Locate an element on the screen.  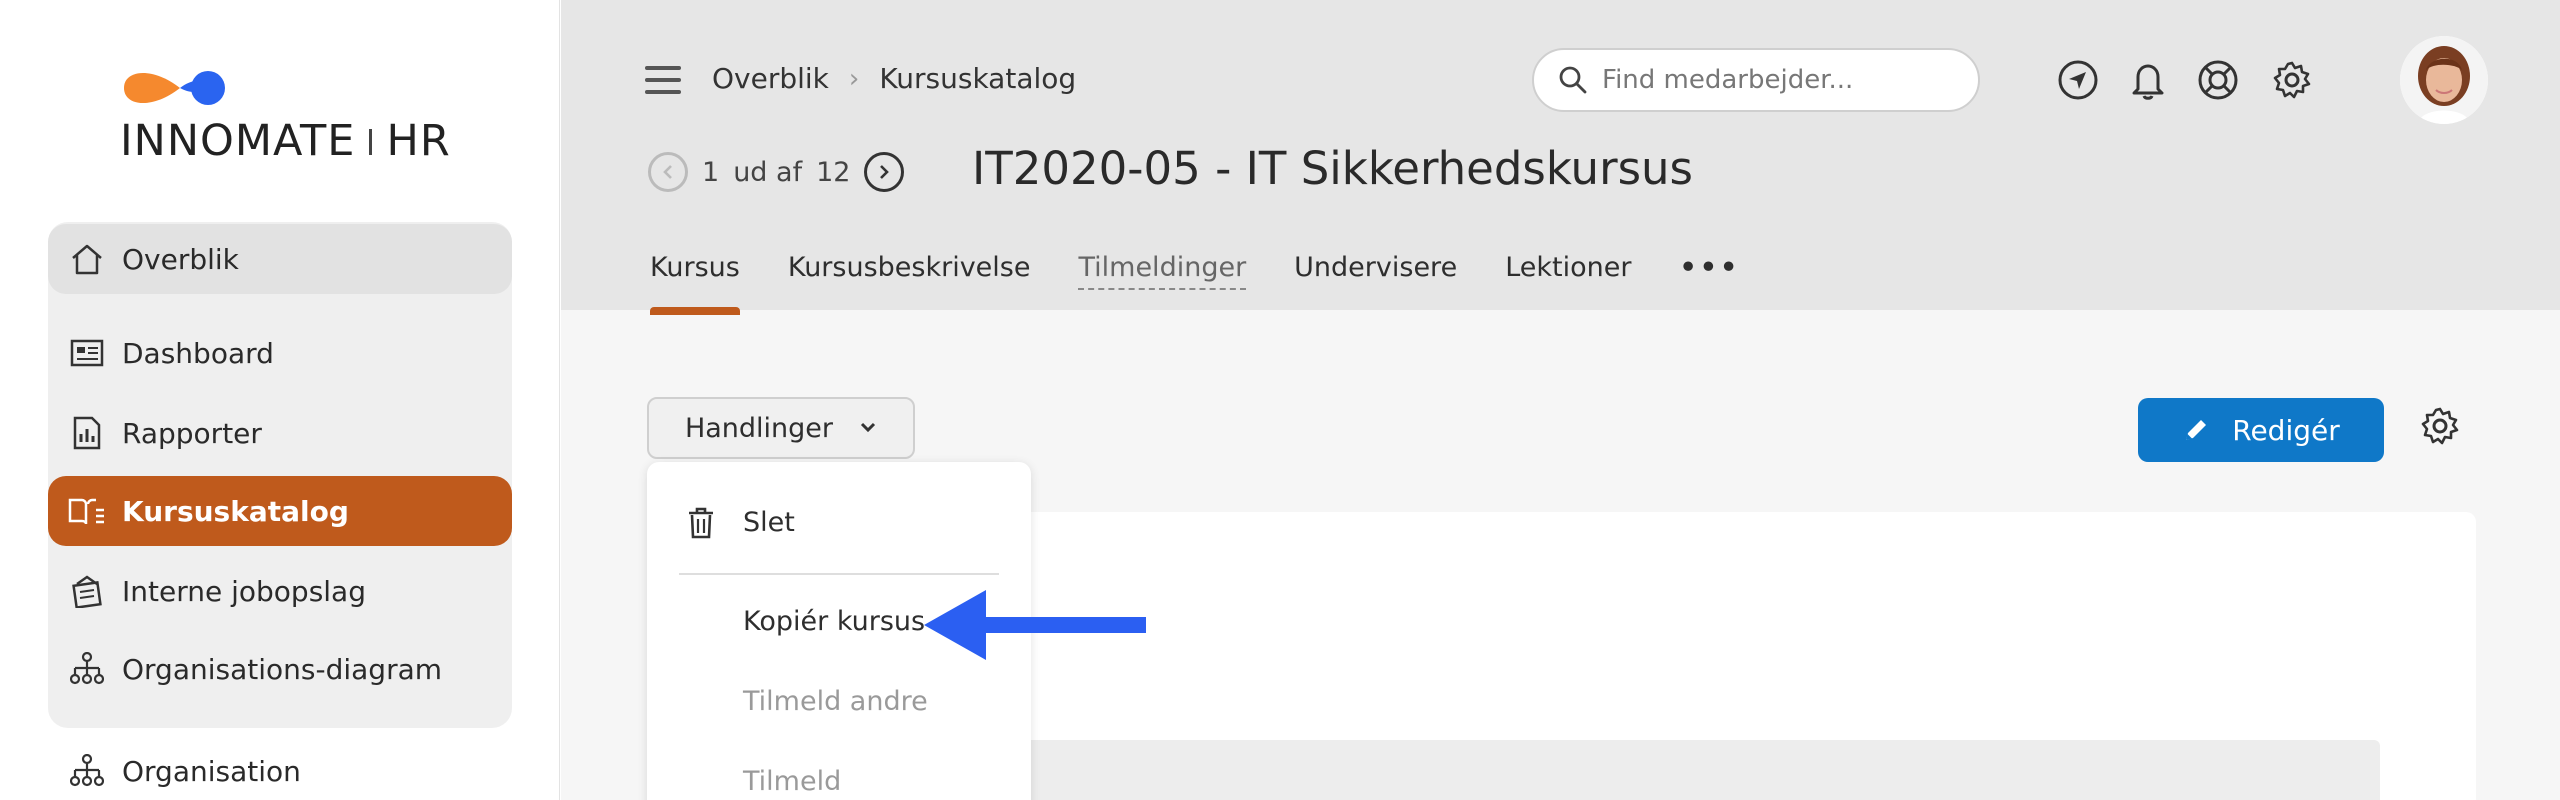
chevron-left-icon is located at coordinates (667, 172).